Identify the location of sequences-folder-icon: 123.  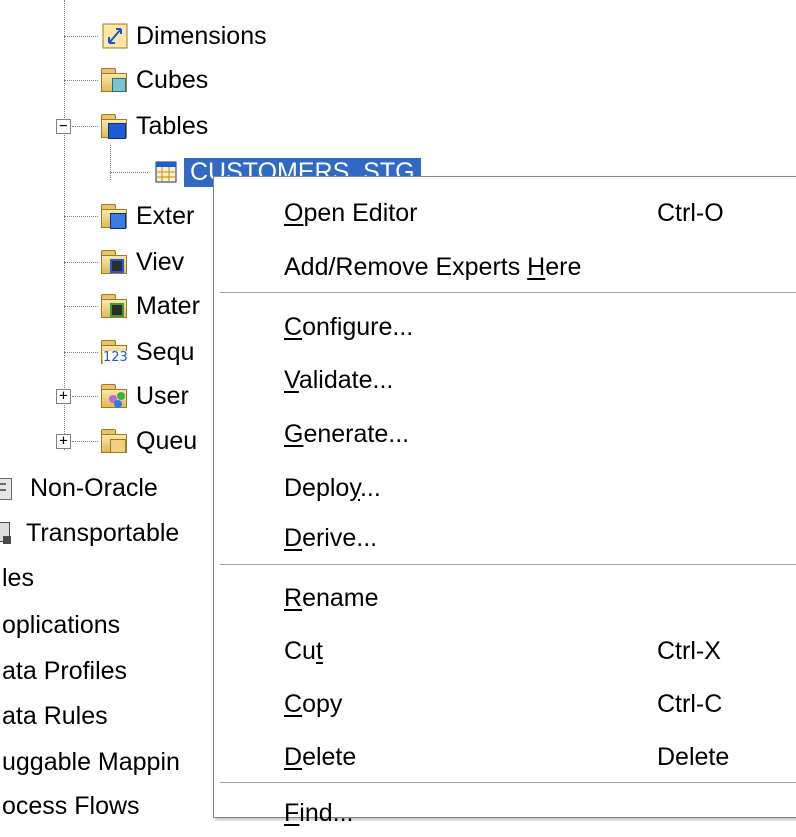
(115, 352).